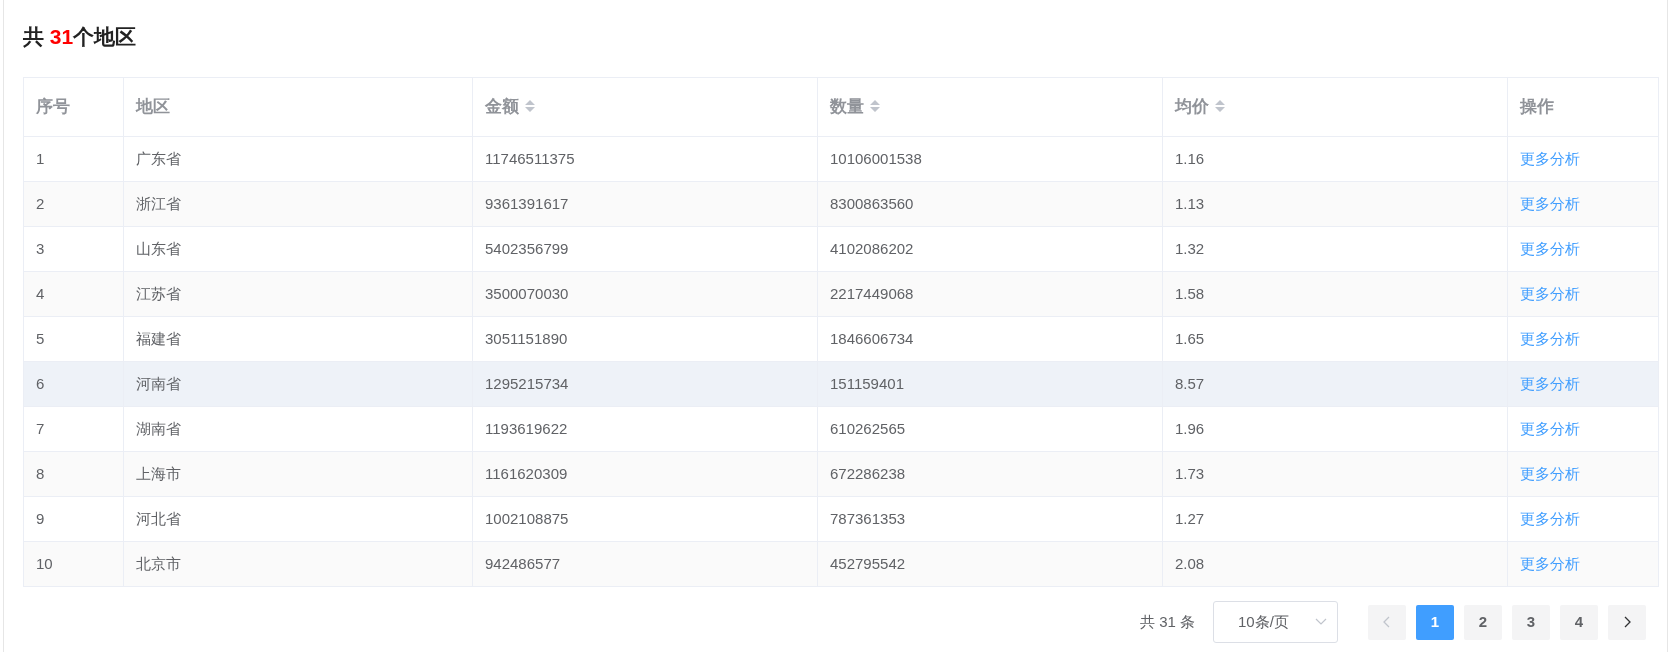 This screenshot has height=652, width=1680. What do you see at coordinates (158, 203) in the screenshot?
I see `table-cell: 浙江省` at bounding box center [158, 203].